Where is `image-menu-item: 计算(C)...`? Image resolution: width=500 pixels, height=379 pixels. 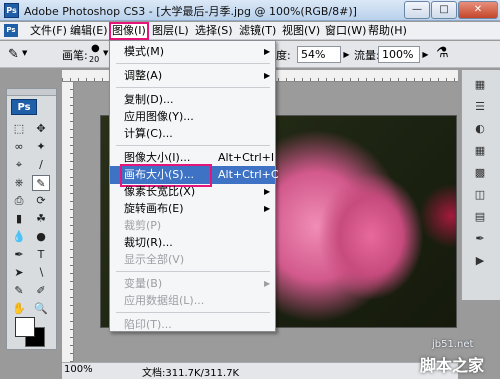
image-menu-item: 计算(C)... is located at coordinates (192, 134).